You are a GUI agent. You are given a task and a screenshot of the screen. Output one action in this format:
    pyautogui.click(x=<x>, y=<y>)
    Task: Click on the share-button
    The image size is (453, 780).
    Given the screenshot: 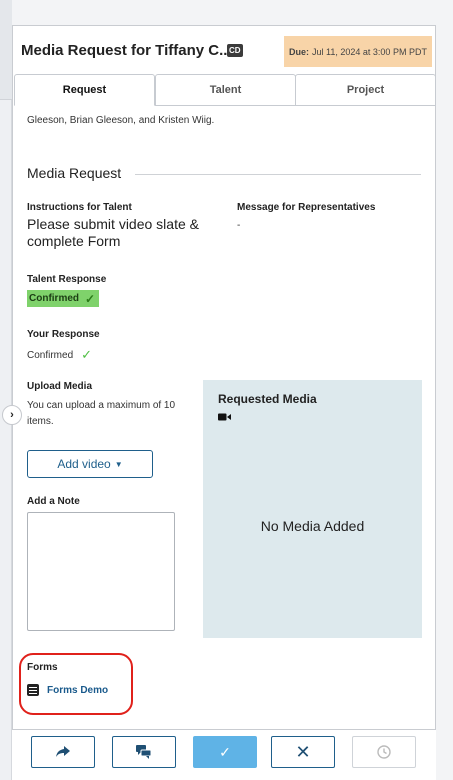 What is the action you would take?
    pyautogui.click(x=63, y=752)
    